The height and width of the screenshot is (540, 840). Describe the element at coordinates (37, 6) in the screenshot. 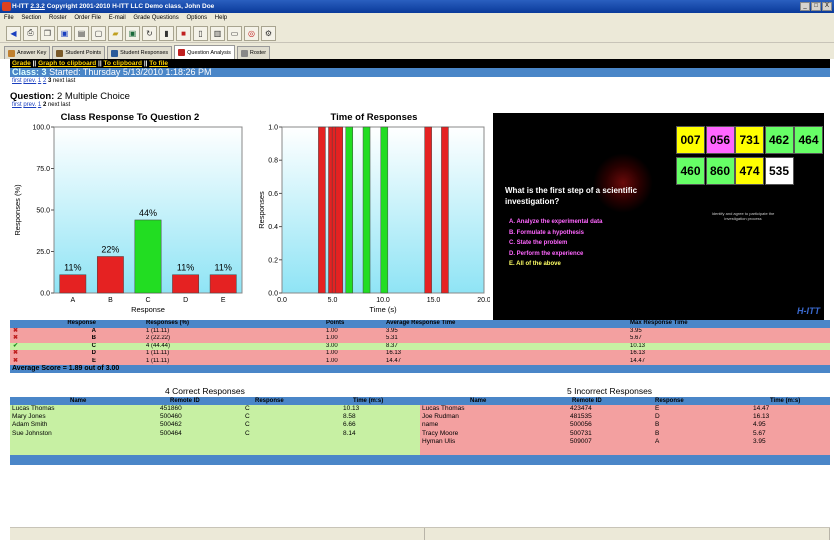

I see `version-link: 2.3.2` at that location.